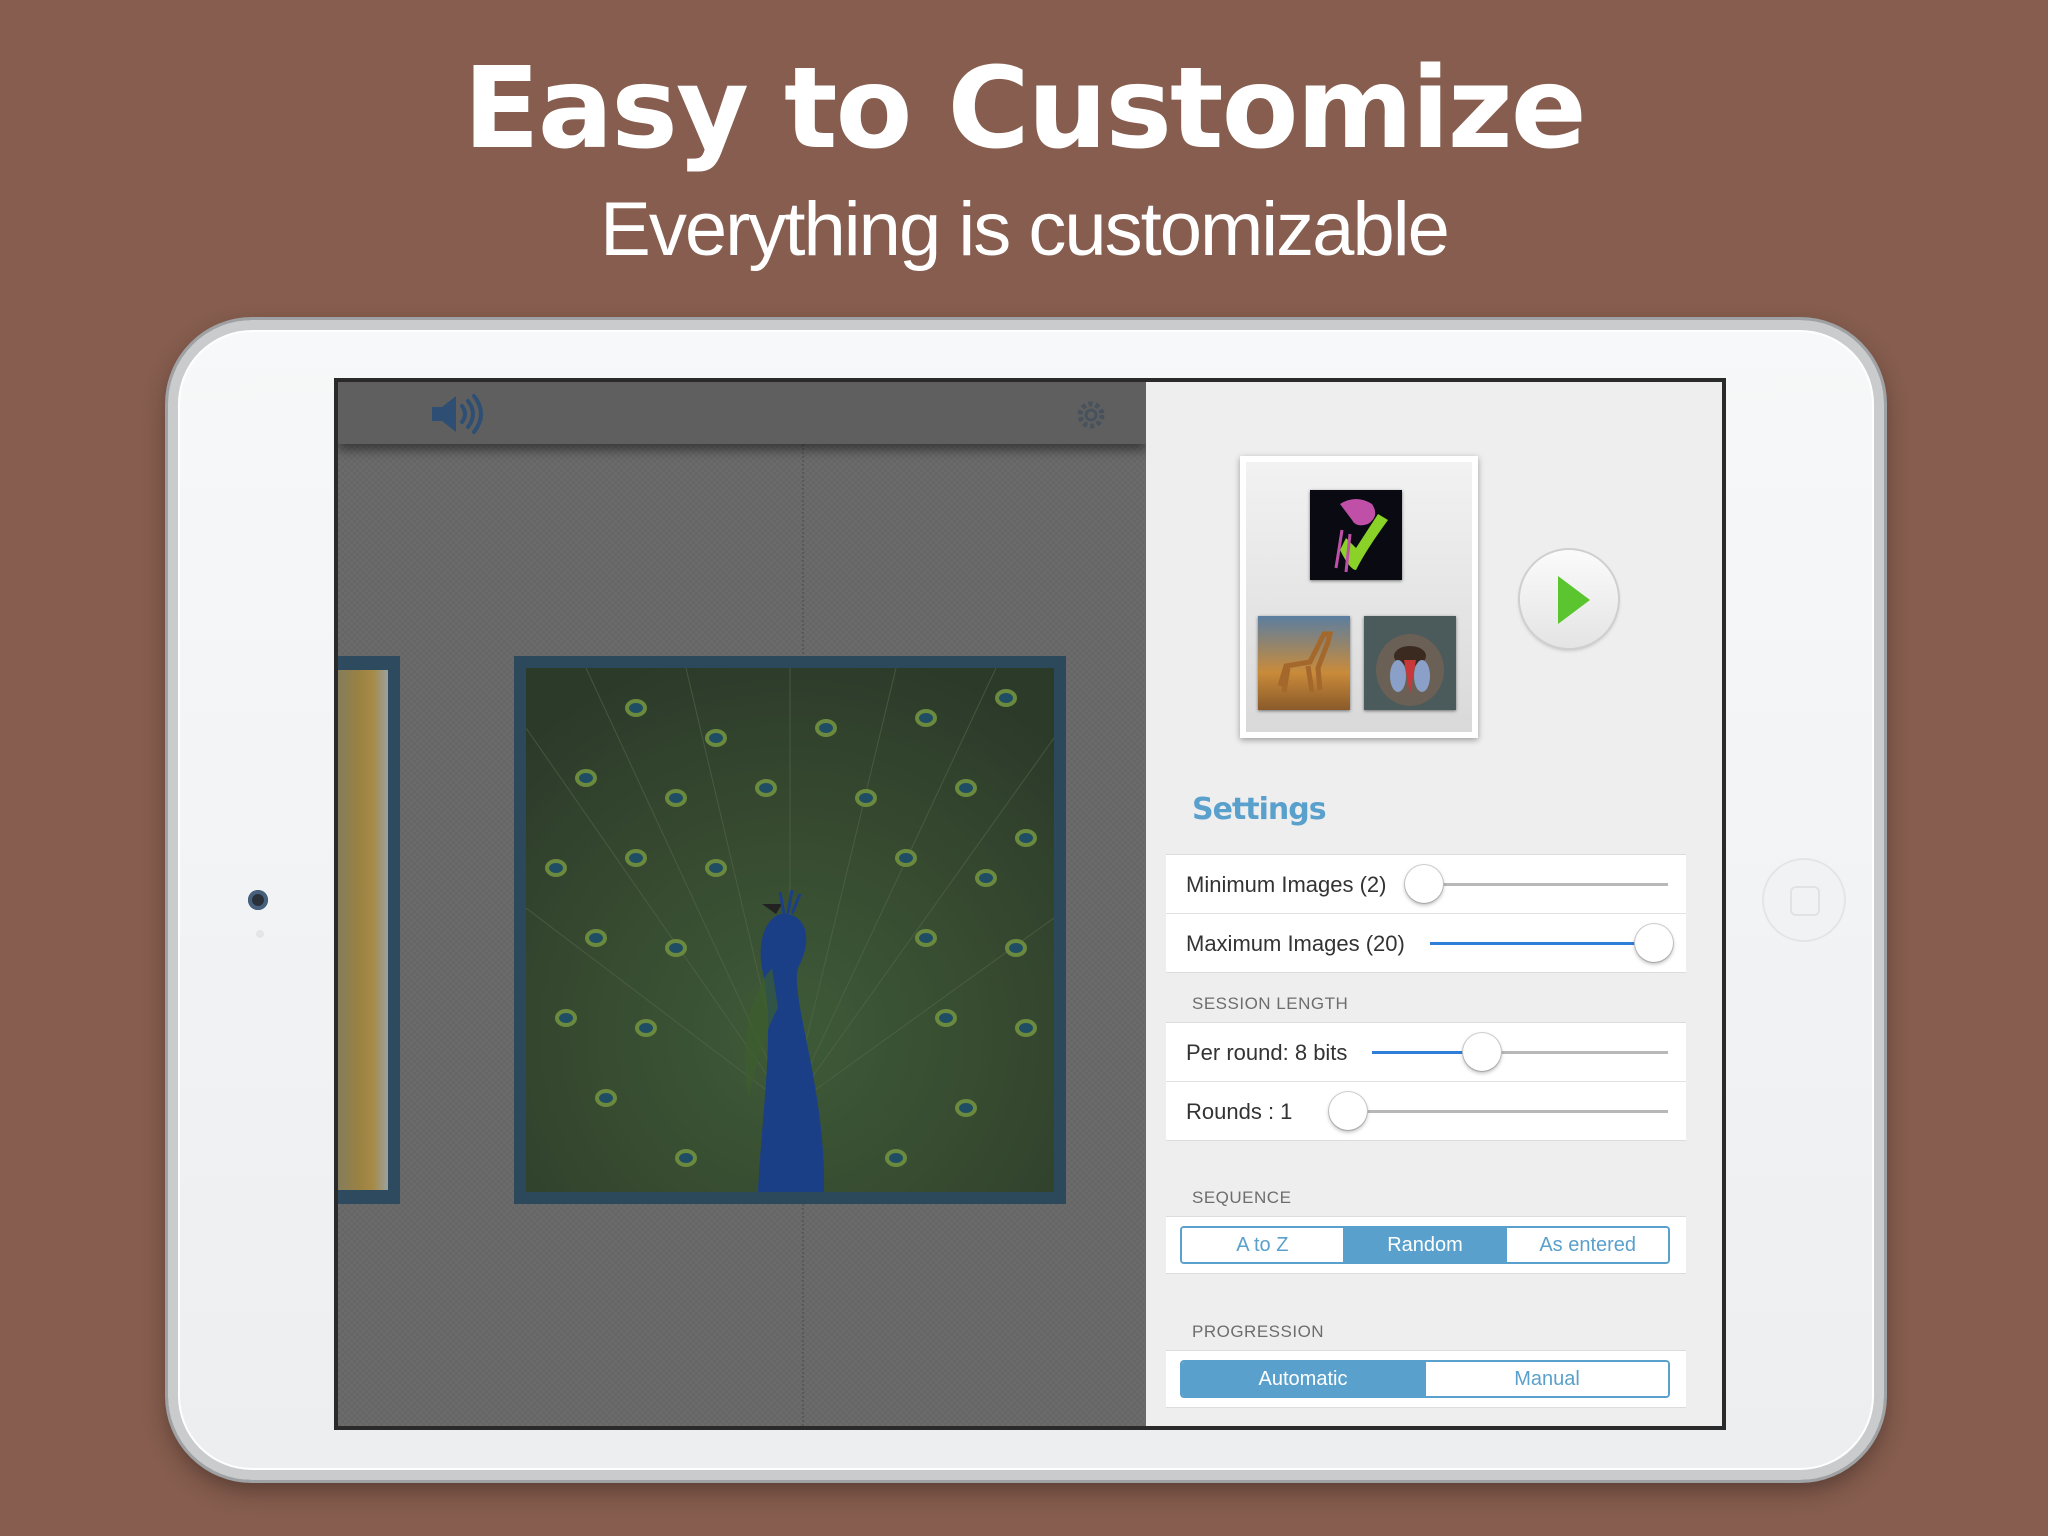  I want to click on rounds-slider, so click(1498, 1111).